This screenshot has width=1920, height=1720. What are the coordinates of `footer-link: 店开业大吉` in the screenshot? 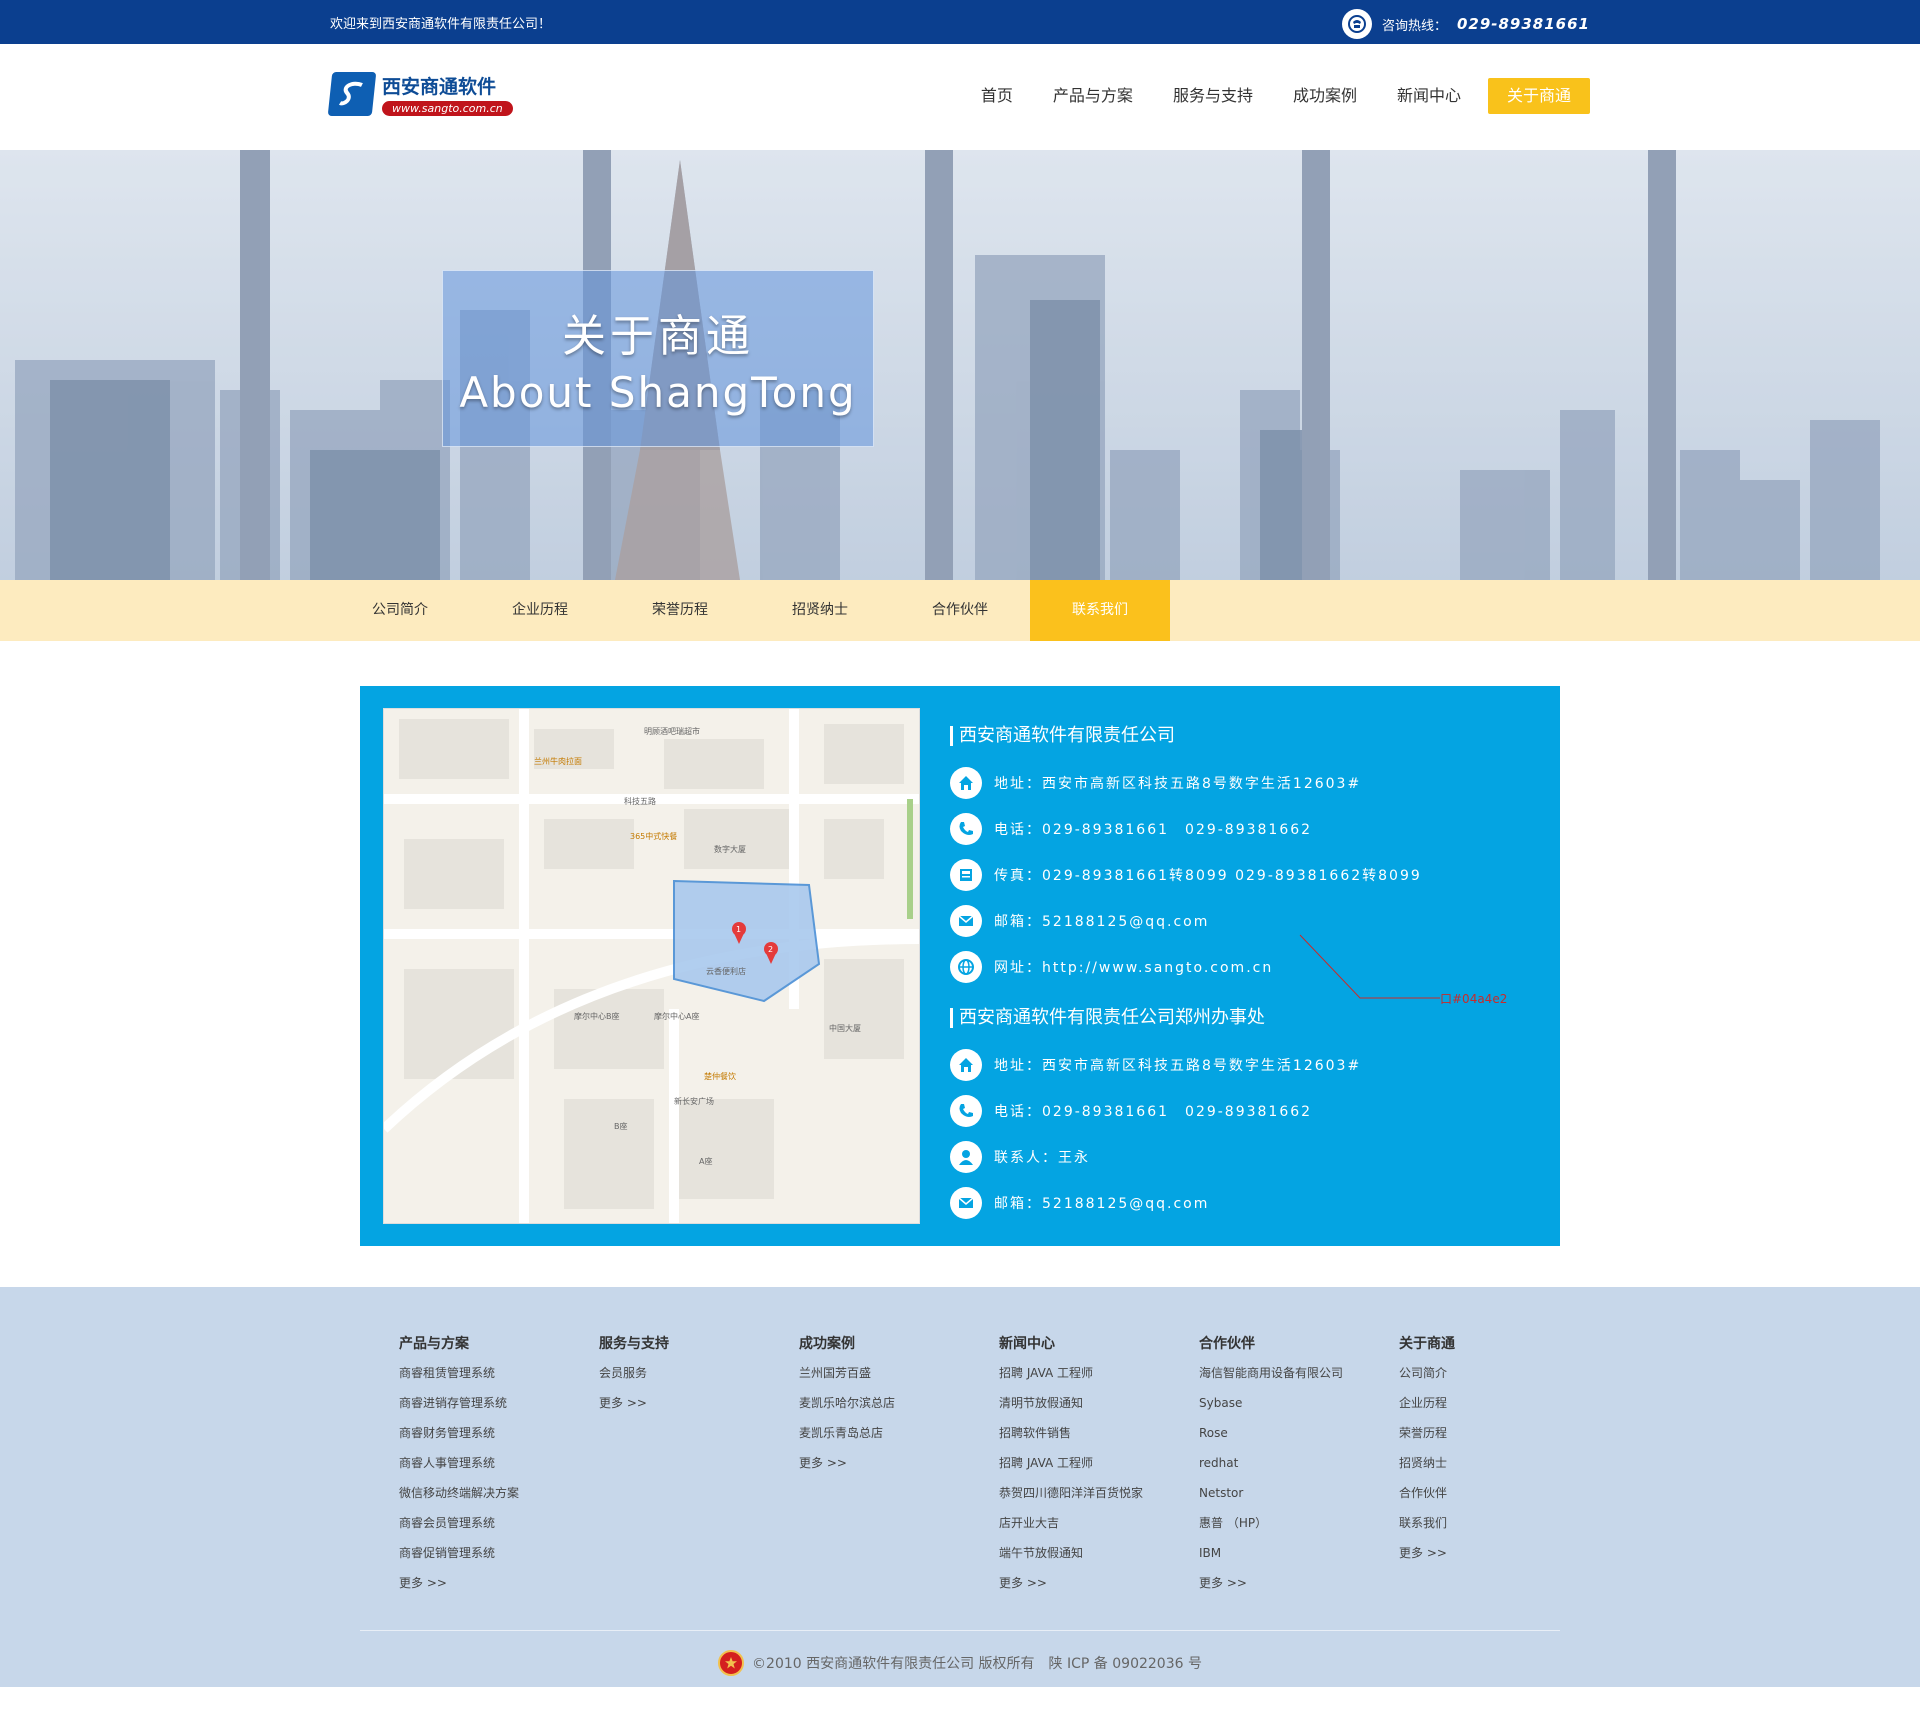 It's located at (1099, 1528).